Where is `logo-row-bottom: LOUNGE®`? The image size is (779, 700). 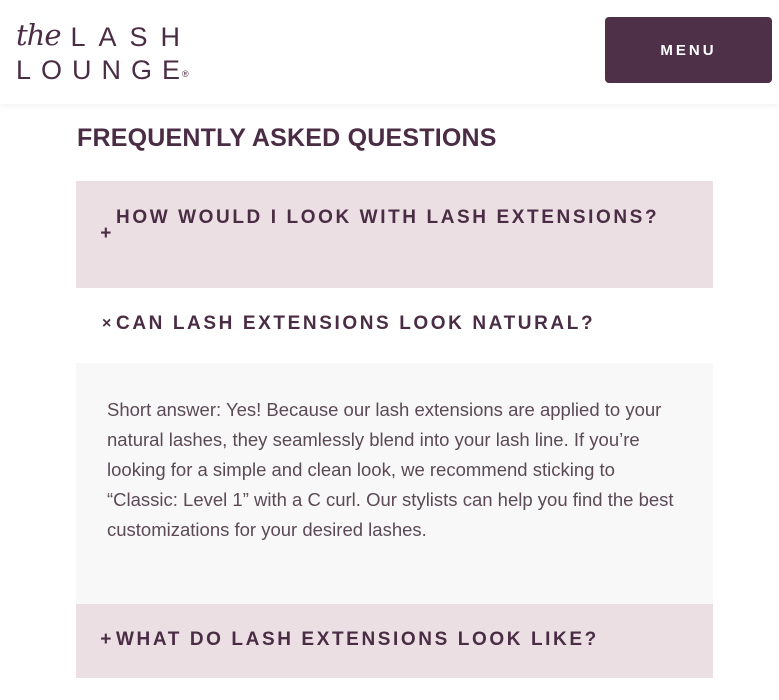 logo-row-bottom: LOUNGE® is located at coordinates (106, 70).